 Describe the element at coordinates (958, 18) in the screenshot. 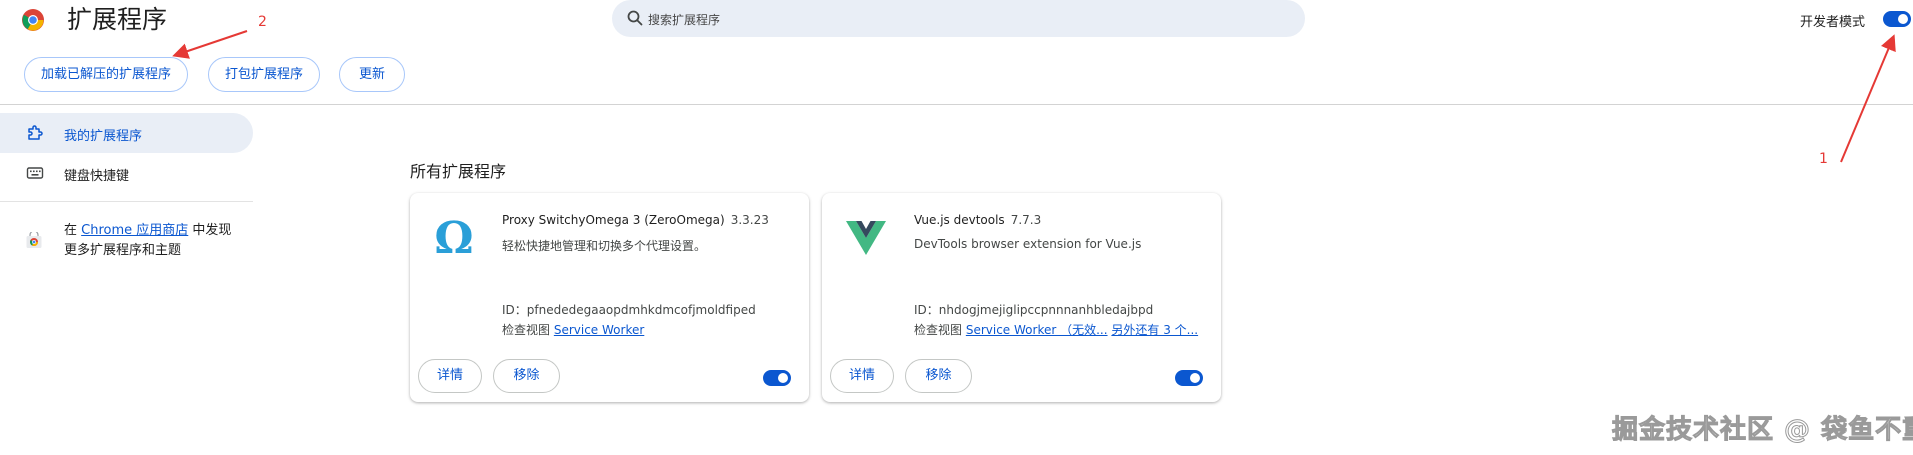

I see `search-bar: 搜索扩展程序` at that location.